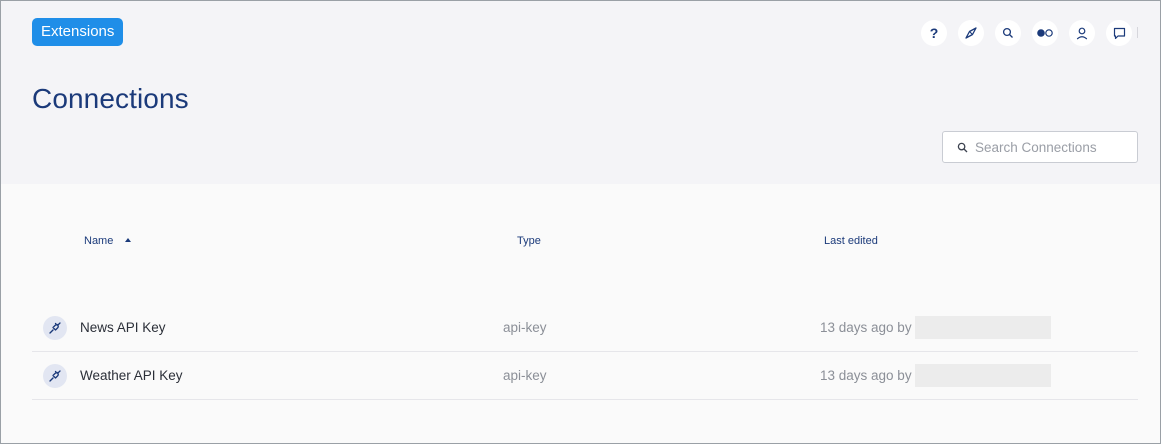 This screenshot has height=444, width=1161. I want to click on column-header-type: Type, so click(529, 241).